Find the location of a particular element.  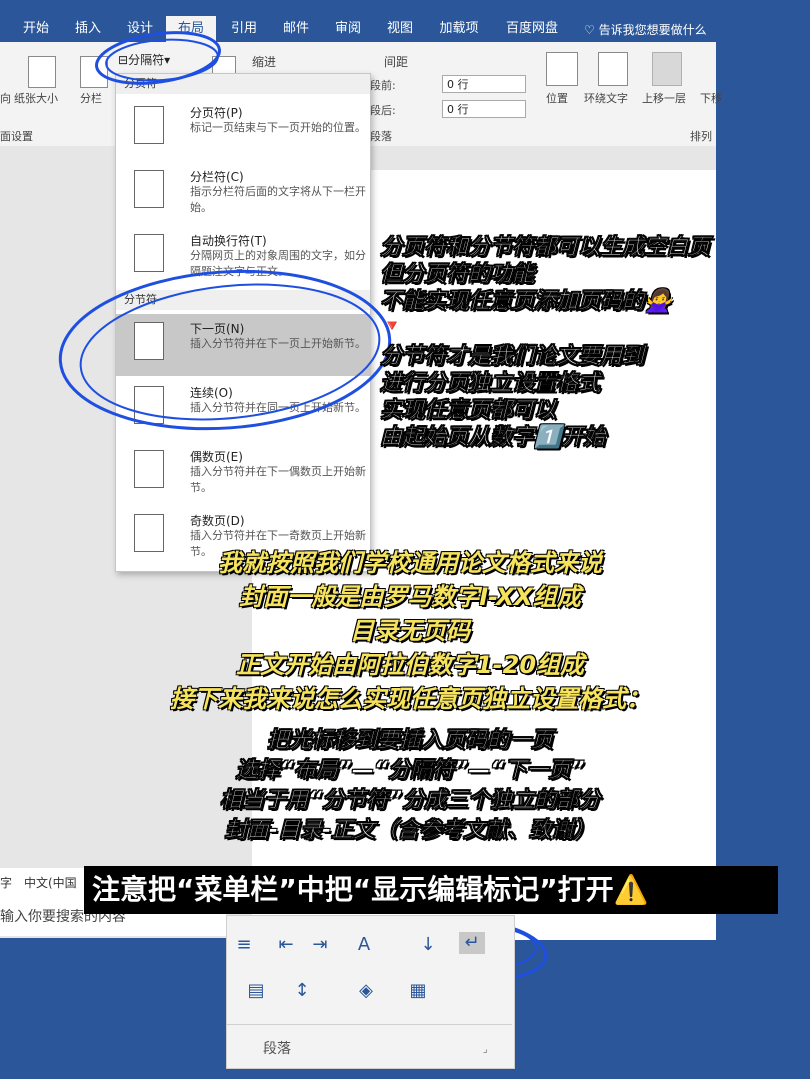

panel-divider is located at coordinates (369, 1024).